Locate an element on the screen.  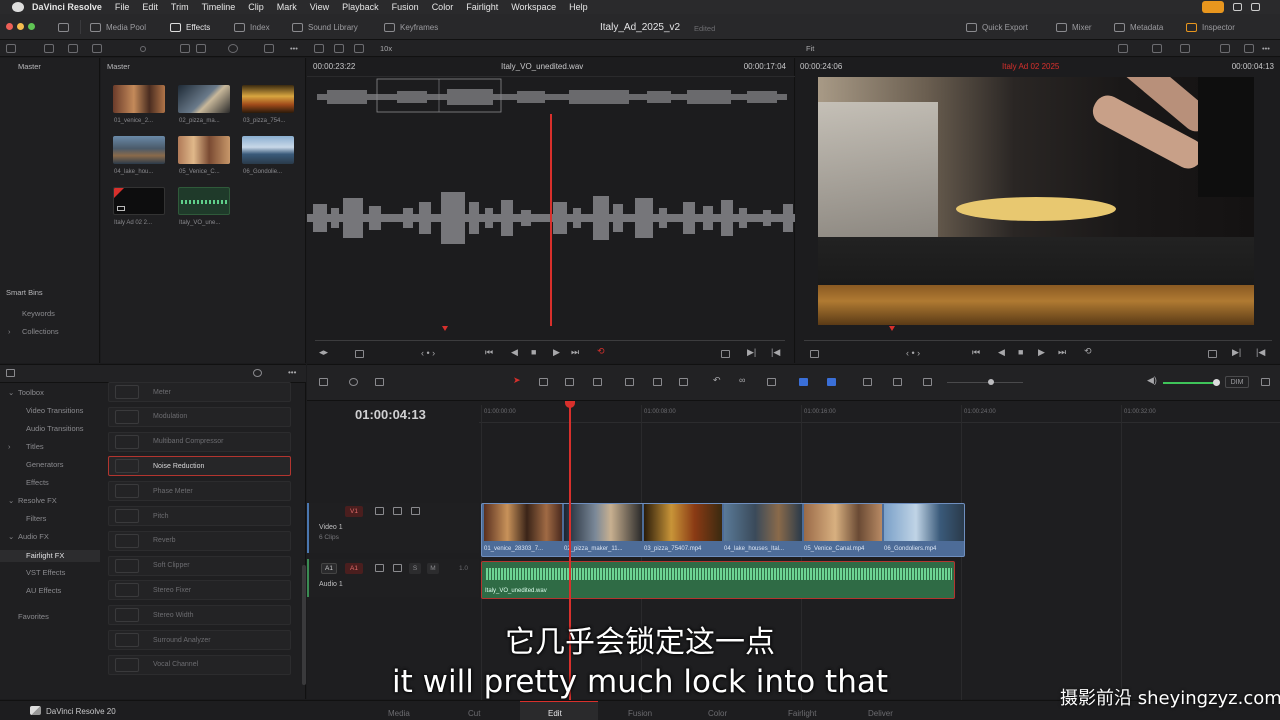
effects-category: Video Transitions is located at coordinates (54, 410).